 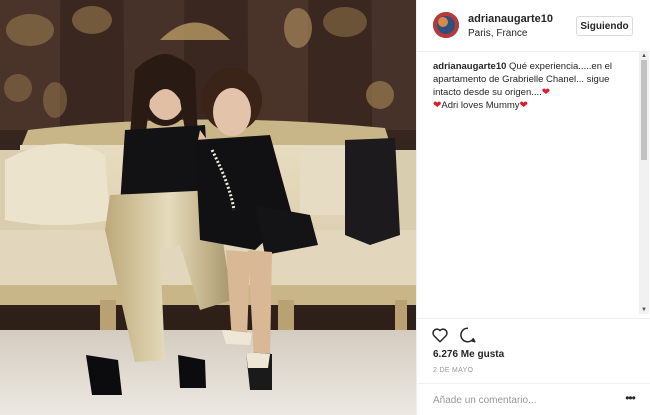 I want to click on username: adrianaugarte10, so click(x=510, y=19).